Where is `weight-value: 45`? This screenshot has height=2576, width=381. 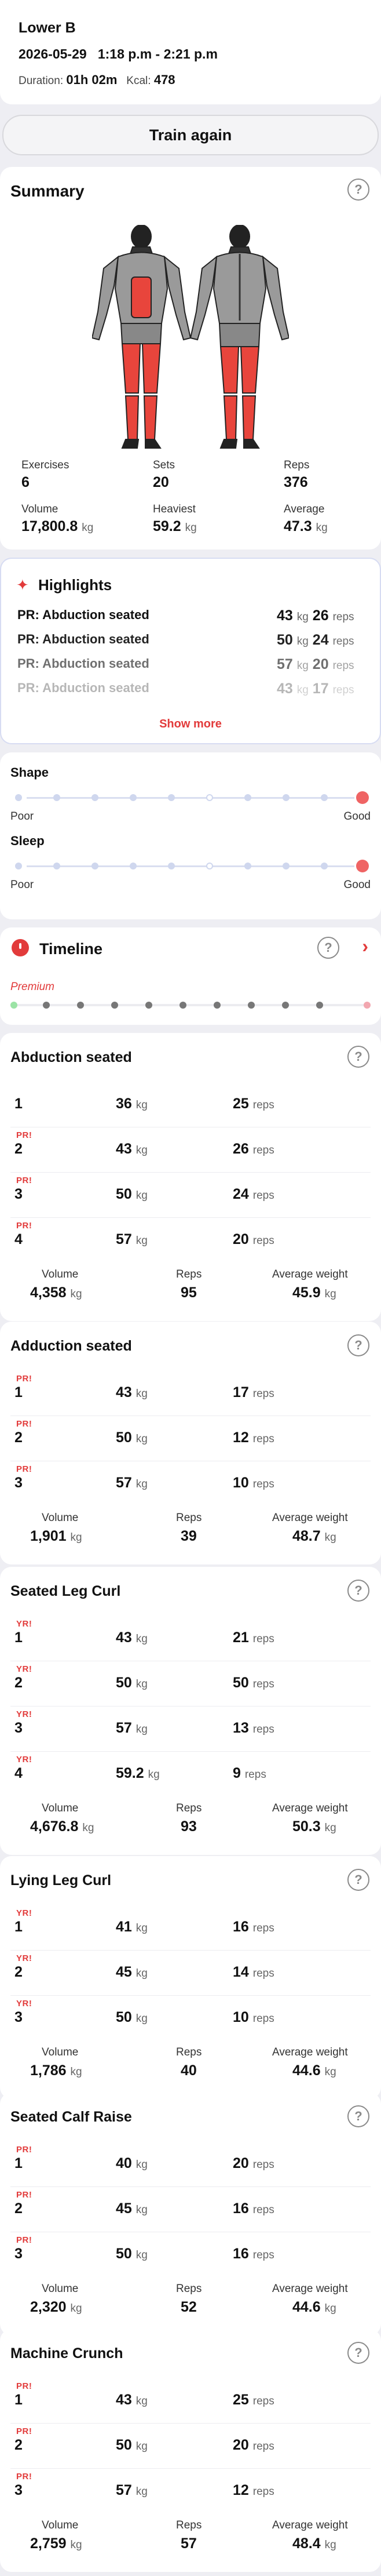
weight-value: 45 is located at coordinates (124, 2208).